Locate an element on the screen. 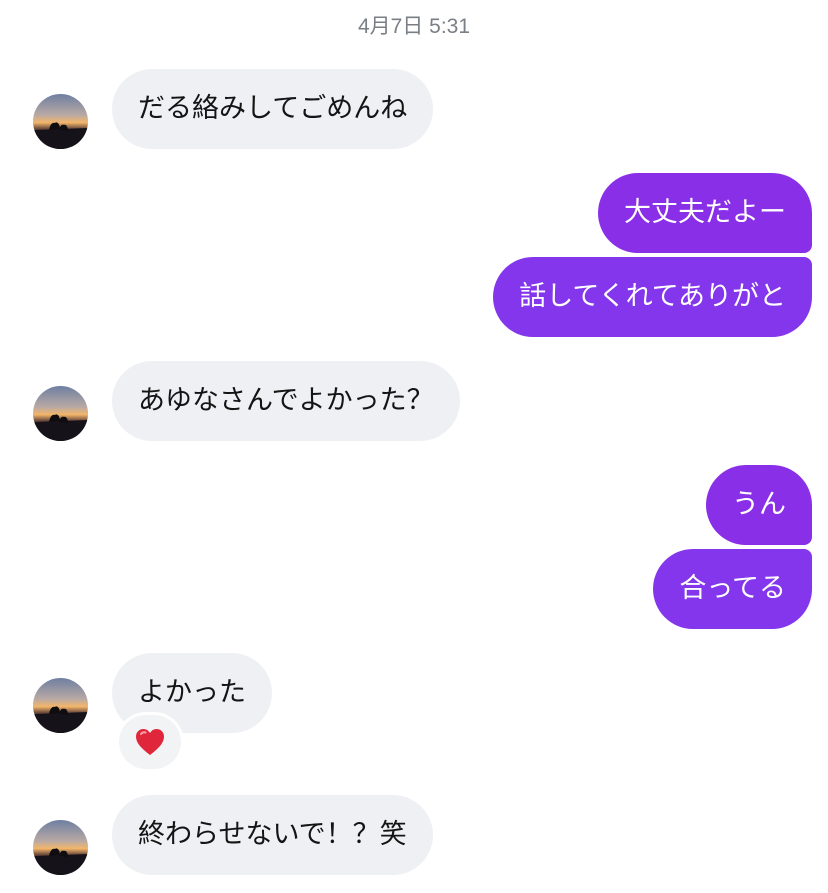 Image resolution: width=828 pixels, height=893 pixels. outgoing-message-bubble: 話してくれてありがと is located at coordinates (652, 297).